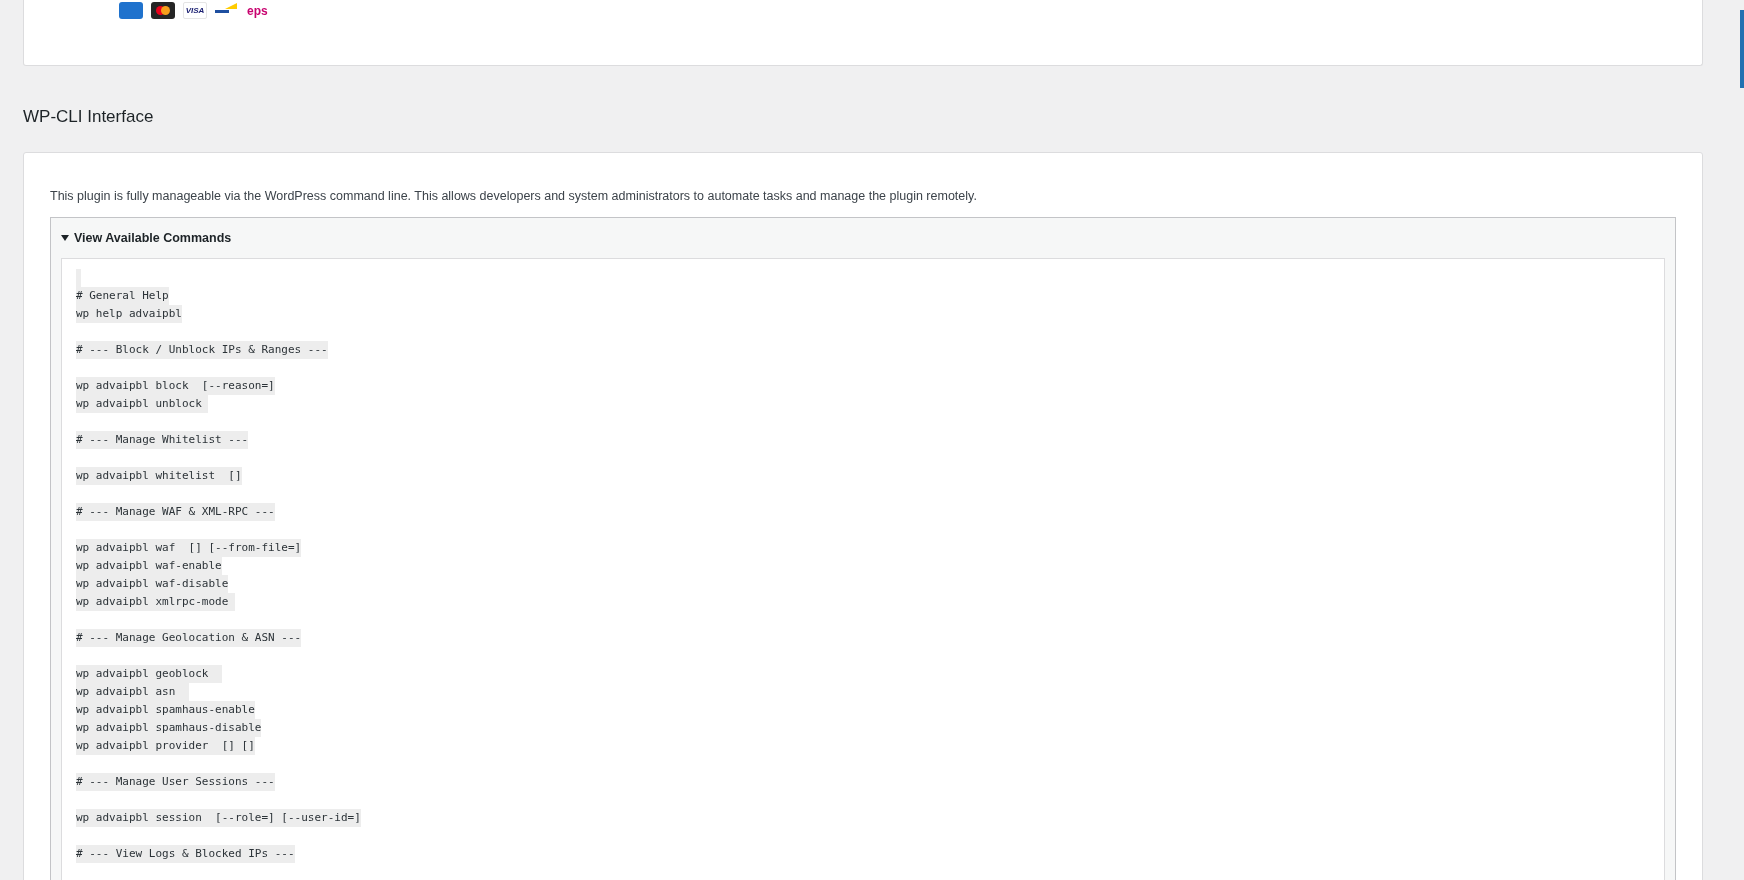 The width and height of the screenshot is (1744, 880). I want to click on eps-logo: eps, so click(257, 10).